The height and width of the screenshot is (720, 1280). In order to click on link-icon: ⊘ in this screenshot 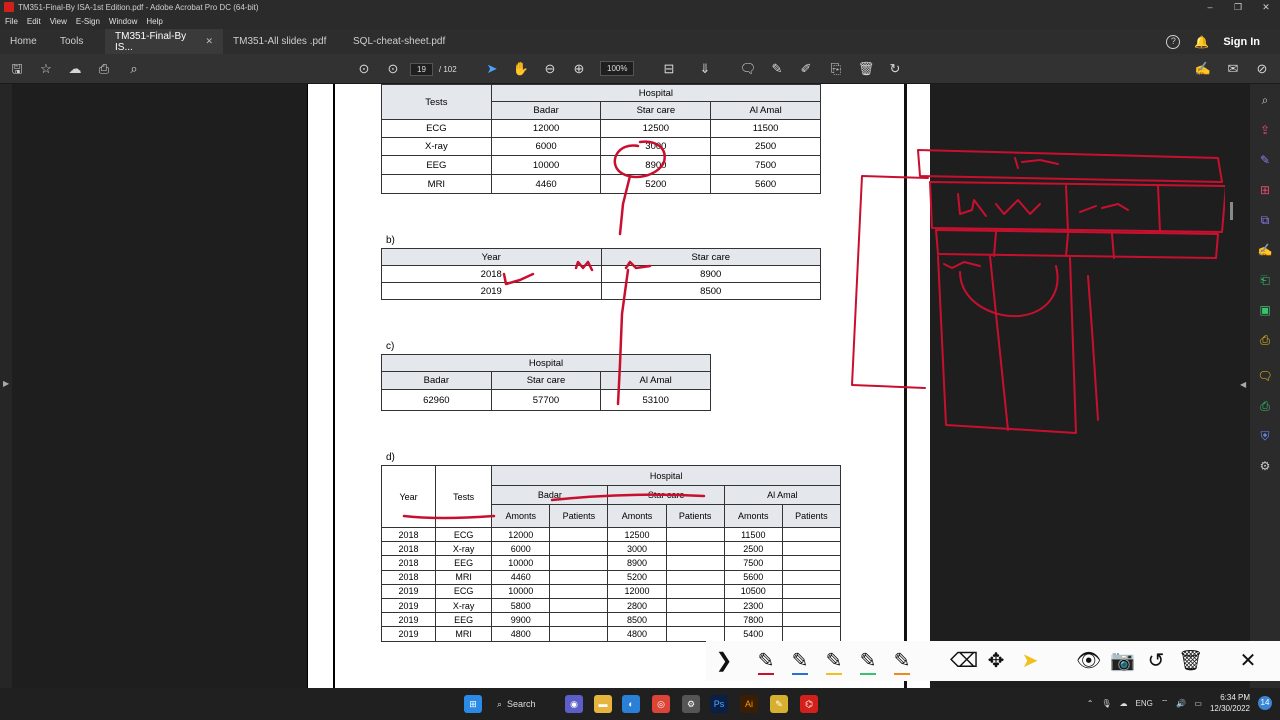, I will do `click(1262, 69)`.